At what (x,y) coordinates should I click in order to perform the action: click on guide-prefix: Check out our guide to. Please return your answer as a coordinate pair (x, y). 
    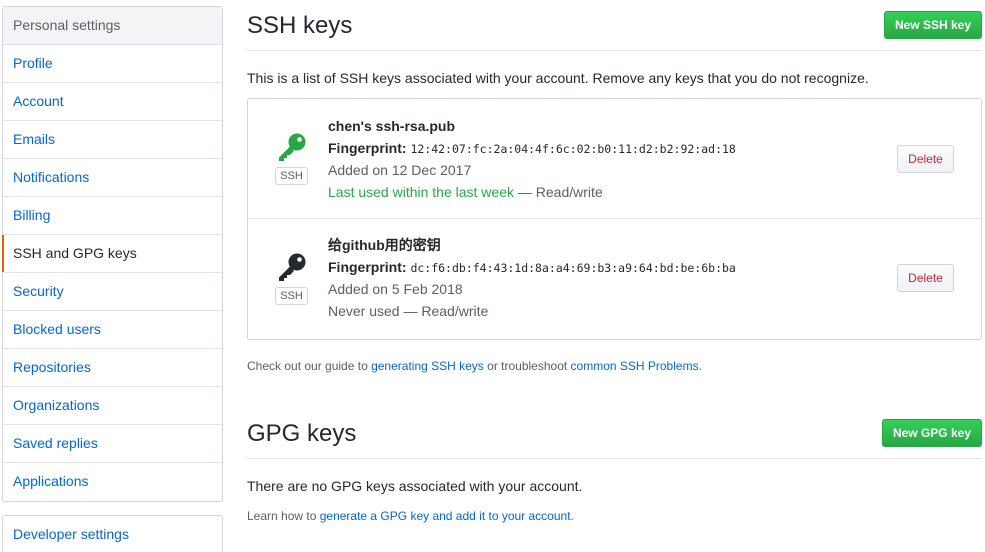
    Looking at the image, I should click on (309, 366).